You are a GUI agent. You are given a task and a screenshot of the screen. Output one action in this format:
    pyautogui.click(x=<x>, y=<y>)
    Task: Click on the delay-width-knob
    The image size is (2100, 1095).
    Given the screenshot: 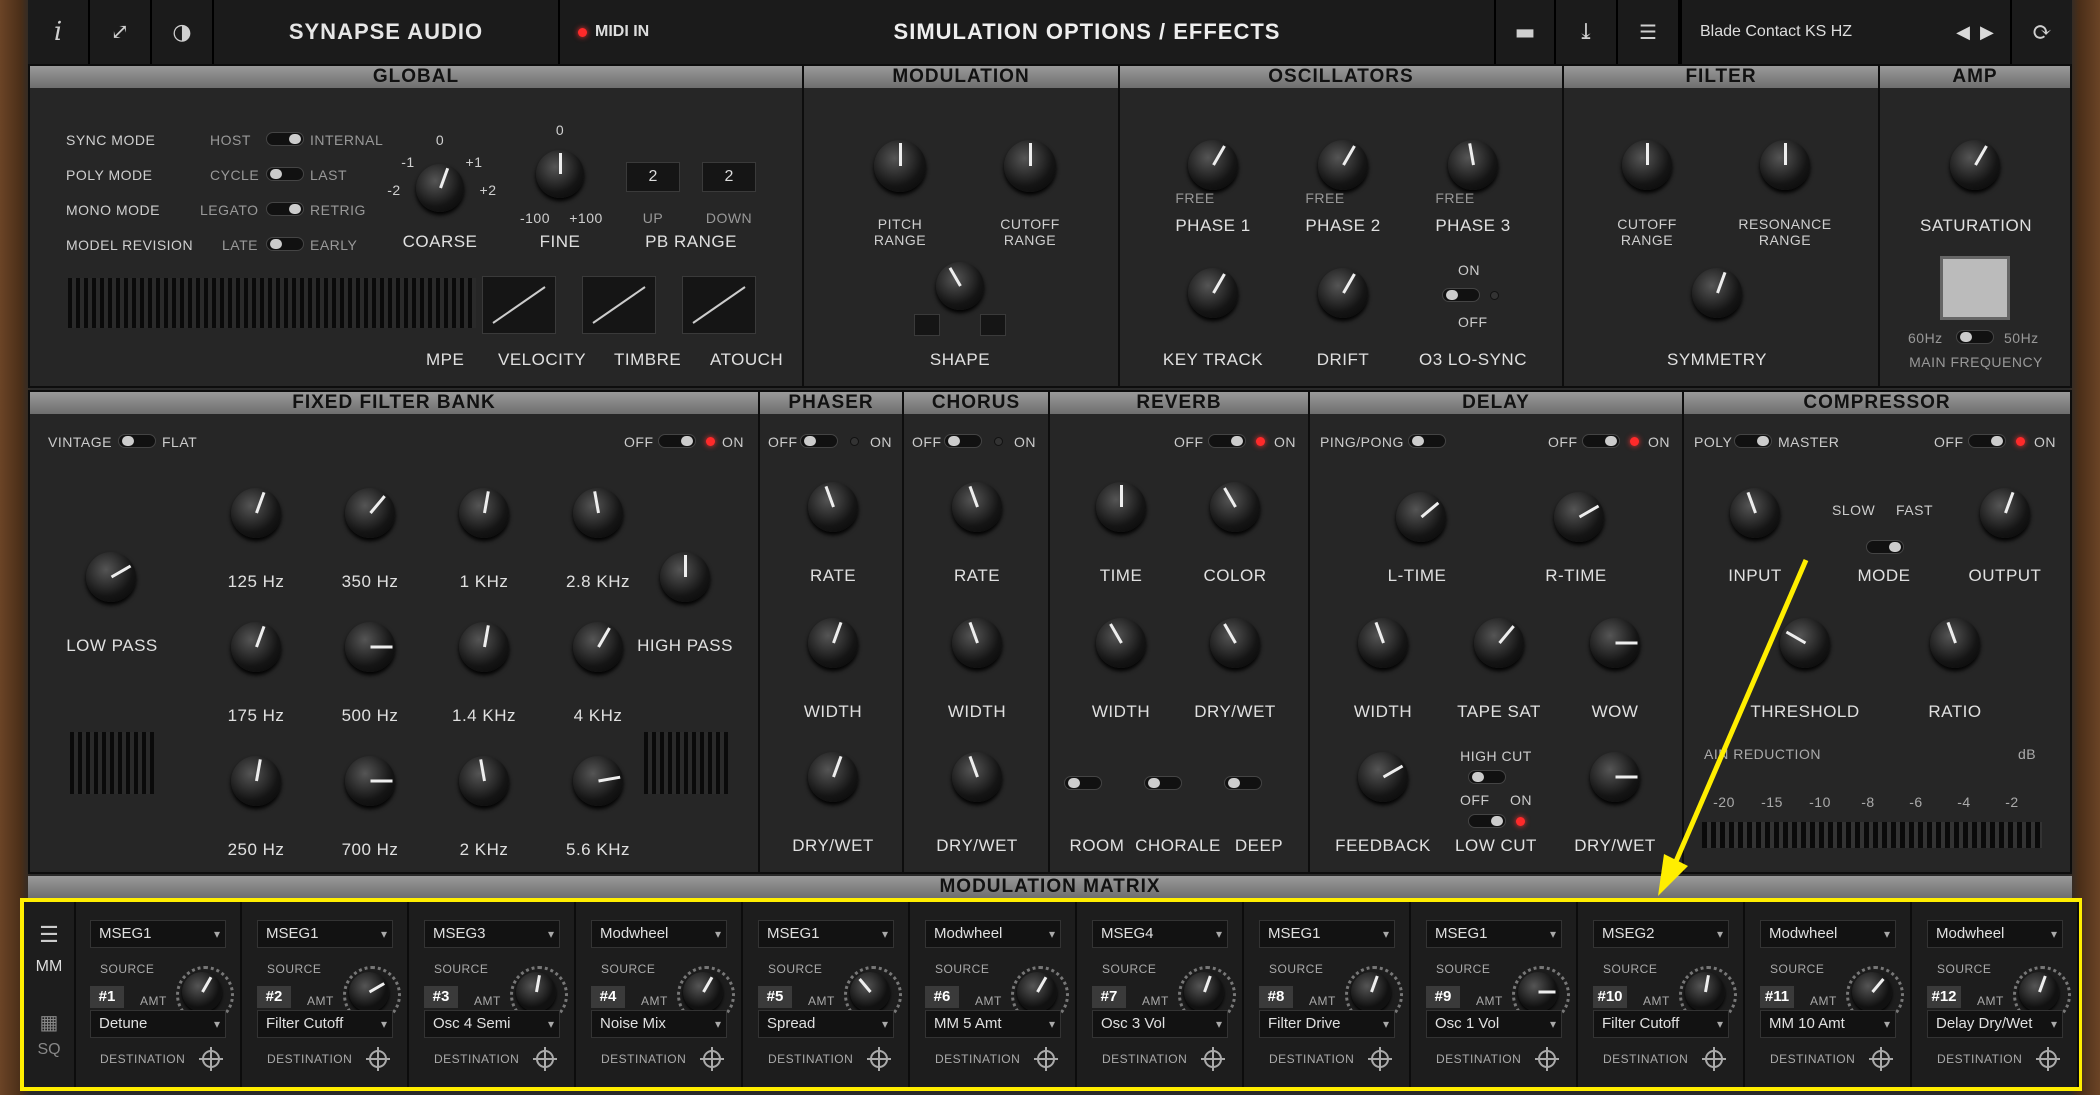 What is the action you would take?
    pyautogui.click(x=1383, y=643)
    